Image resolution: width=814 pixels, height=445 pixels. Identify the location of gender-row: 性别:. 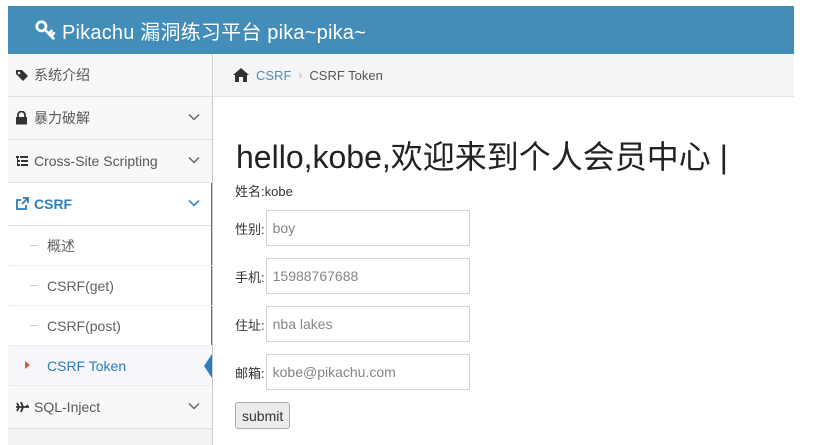
(352, 228).